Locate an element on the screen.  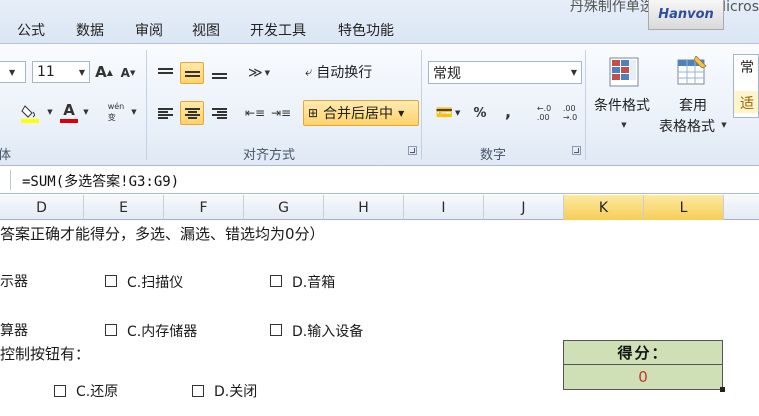
decrease-decimal-button: .00 →.0 is located at coordinates (570, 113).